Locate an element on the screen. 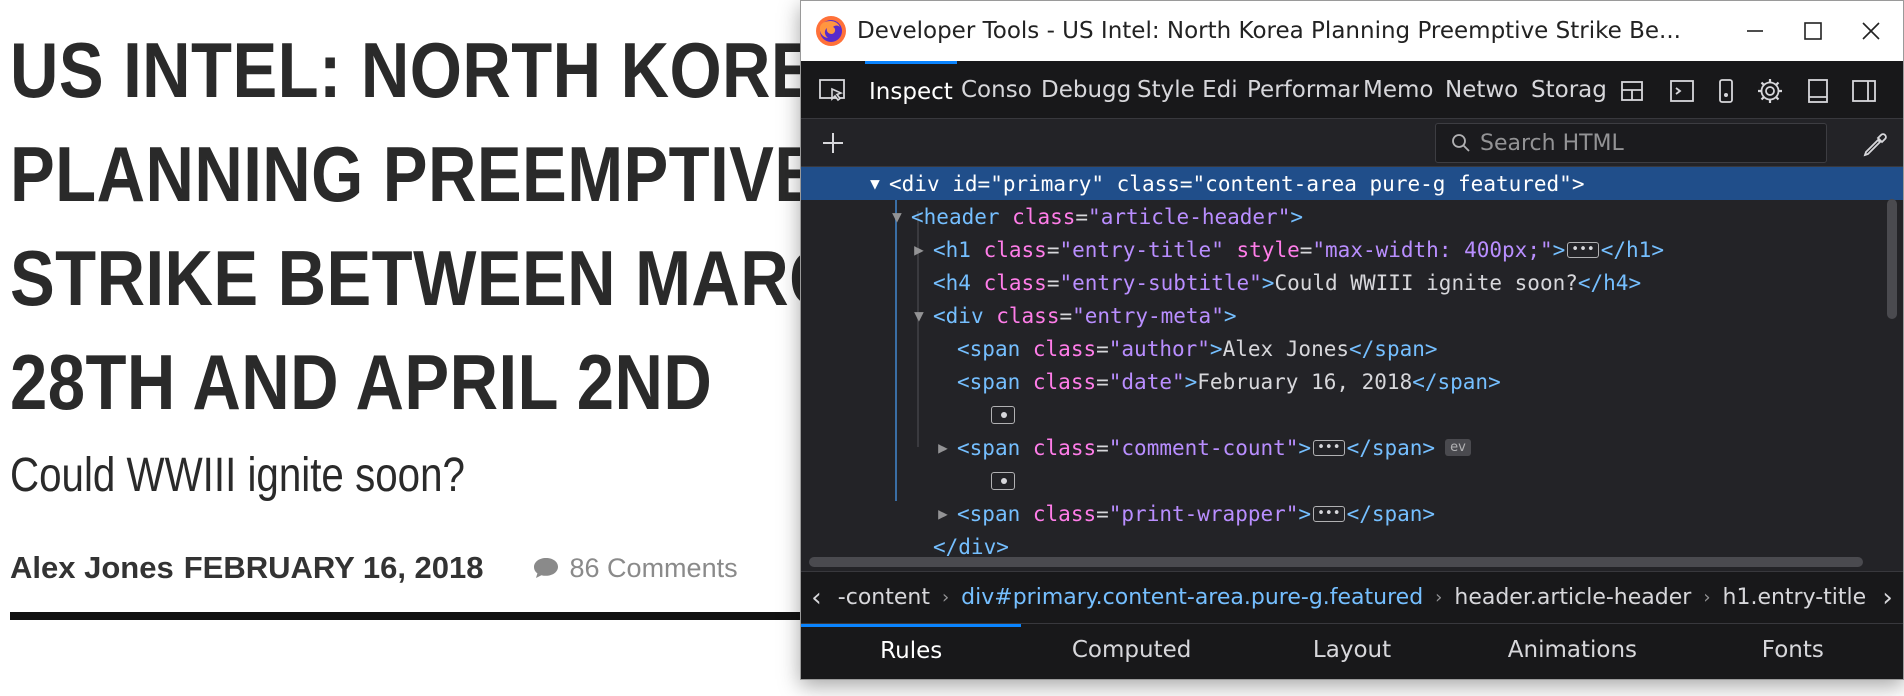  dock-side-button is located at coordinates (1864, 91).